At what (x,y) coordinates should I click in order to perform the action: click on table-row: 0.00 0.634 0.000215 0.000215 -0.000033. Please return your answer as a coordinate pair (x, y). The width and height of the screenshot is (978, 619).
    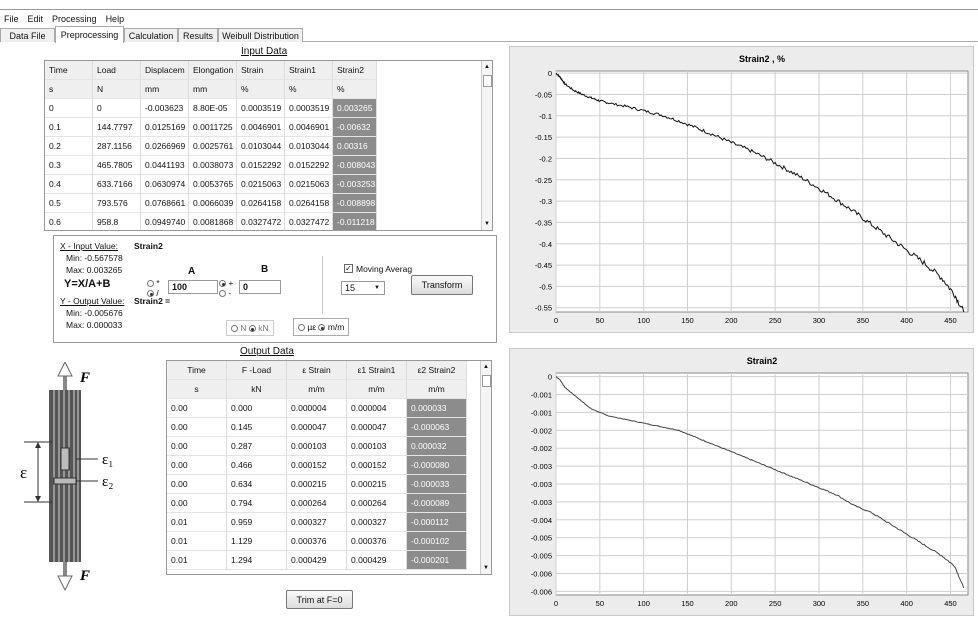
    Looking at the image, I should click on (317, 484).